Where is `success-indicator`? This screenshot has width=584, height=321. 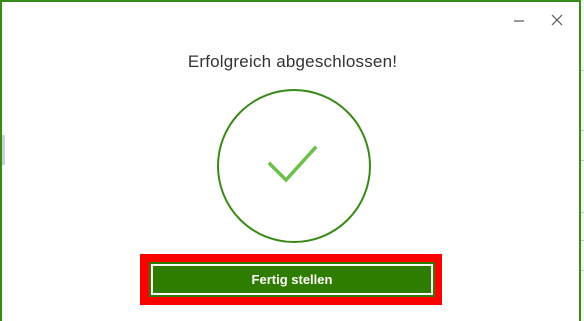 success-indicator is located at coordinates (294, 166).